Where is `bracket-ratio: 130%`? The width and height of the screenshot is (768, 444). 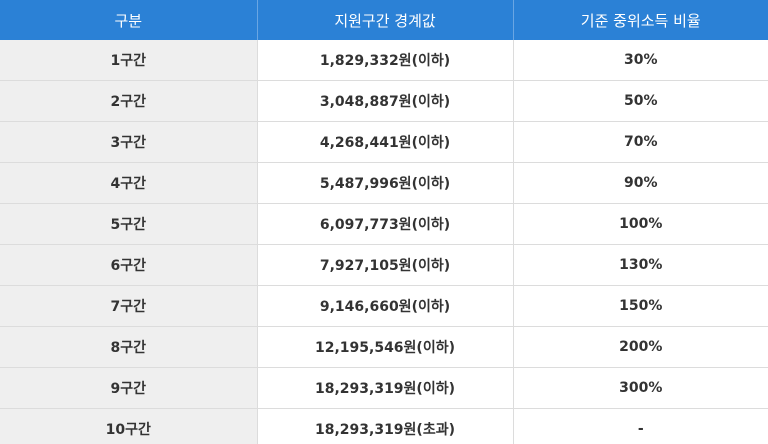 bracket-ratio: 130% is located at coordinates (640, 265).